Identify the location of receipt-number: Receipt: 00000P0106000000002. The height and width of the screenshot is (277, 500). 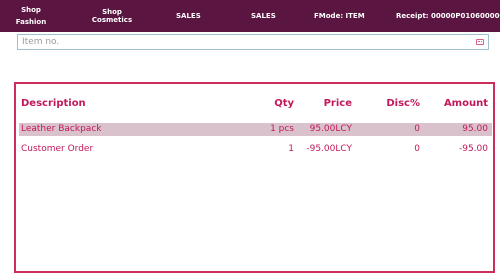
(448, 16).